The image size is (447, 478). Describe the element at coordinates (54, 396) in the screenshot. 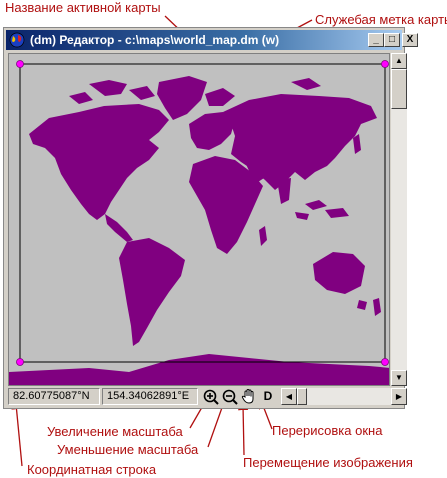

I see `latitude-readout: 82.60775087°N` at that location.